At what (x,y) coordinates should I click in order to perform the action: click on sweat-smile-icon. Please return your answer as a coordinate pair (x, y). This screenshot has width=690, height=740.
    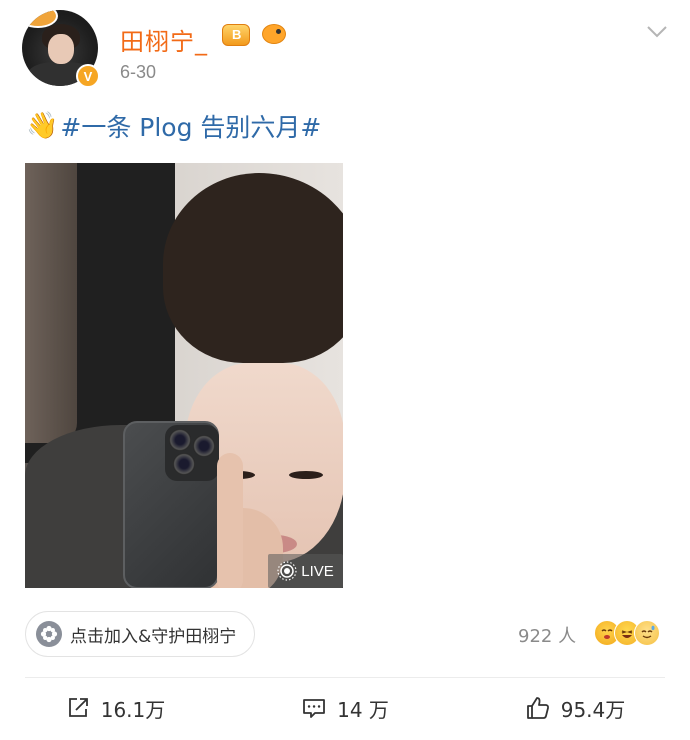
    Looking at the image, I should click on (647, 633).